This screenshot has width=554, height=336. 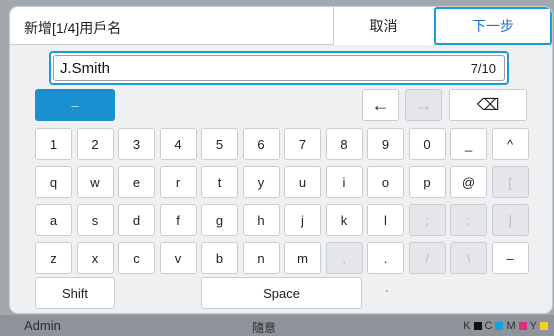 What do you see at coordinates (261, 258) in the screenshot?
I see `key-row4-5: n` at bounding box center [261, 258].